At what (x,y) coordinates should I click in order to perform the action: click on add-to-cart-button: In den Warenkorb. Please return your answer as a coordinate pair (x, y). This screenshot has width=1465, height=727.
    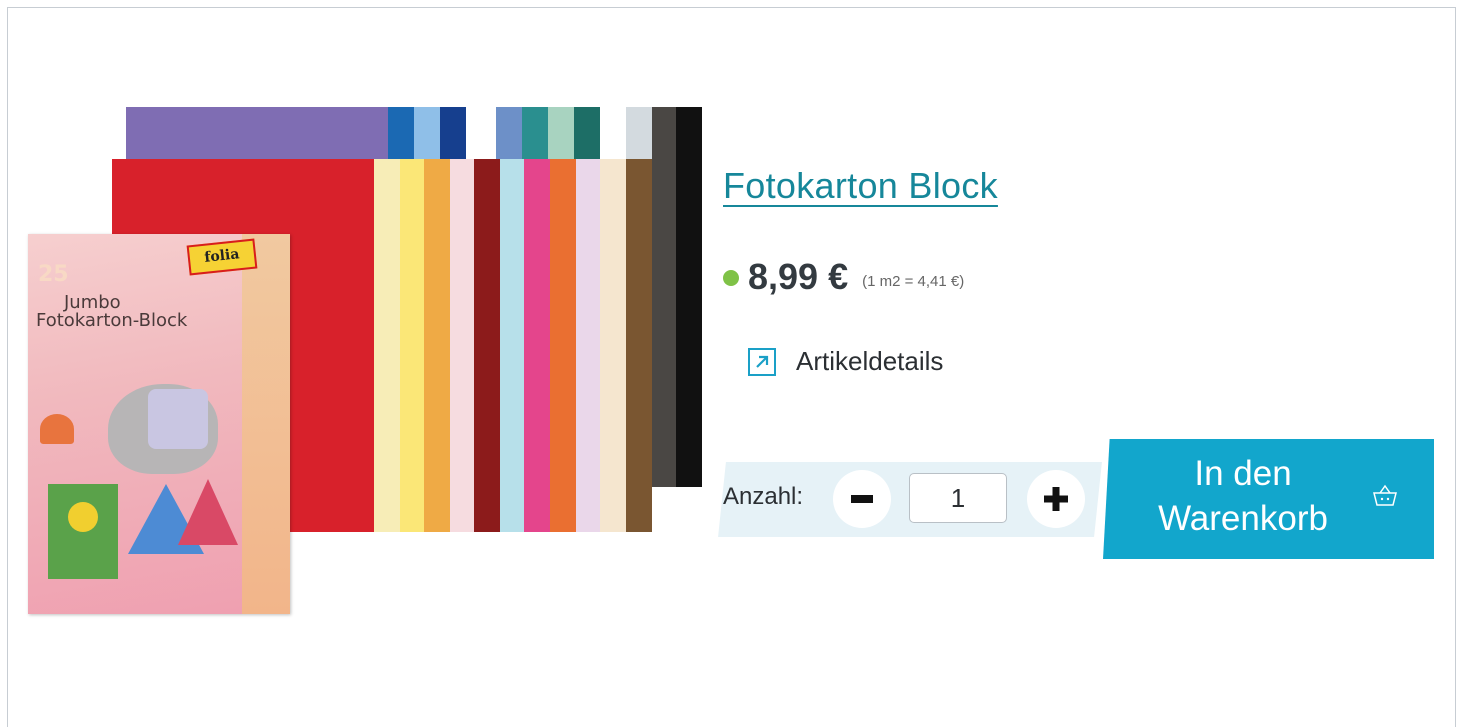
    Looking at the image, I should click on (1268, 499).